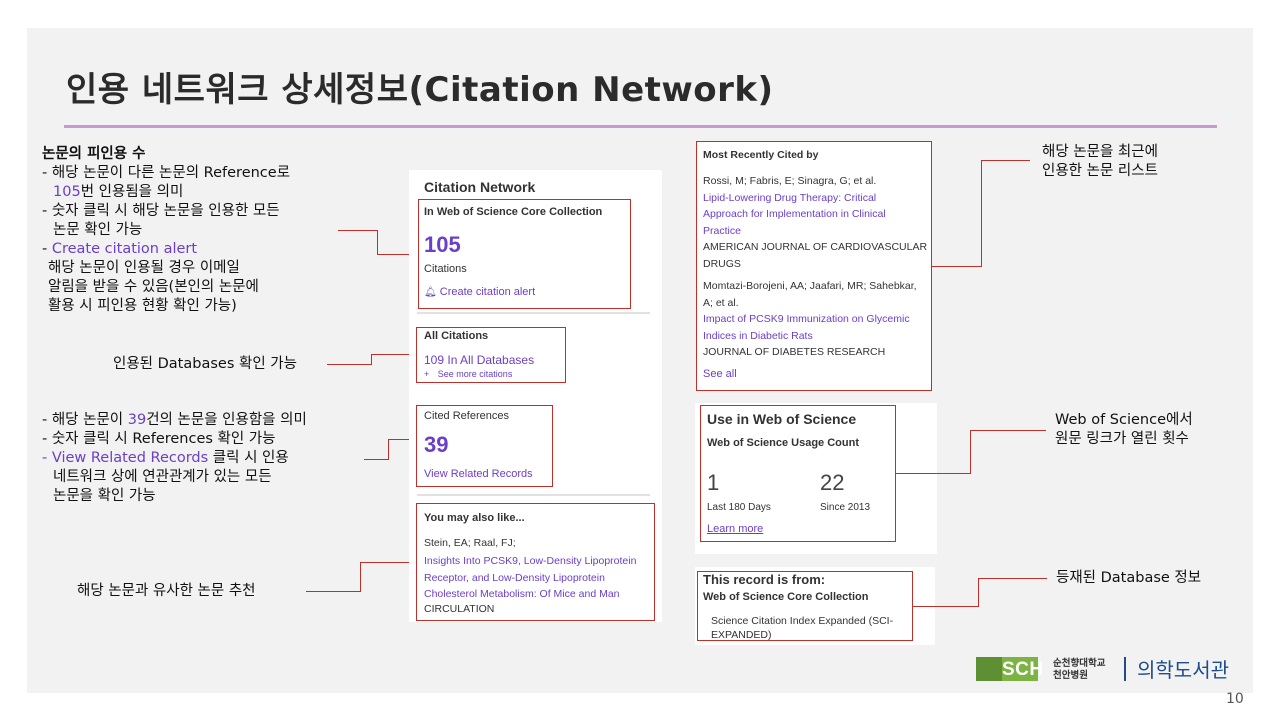 Image resolution: width=1280 pixels, height=720 pixels. What do you see at coordinates (162, 477) in the screenshot?
I see `annotation-line: 네트워크 상에 연관관계가 있는 모든` at bounding box center [162, 477].